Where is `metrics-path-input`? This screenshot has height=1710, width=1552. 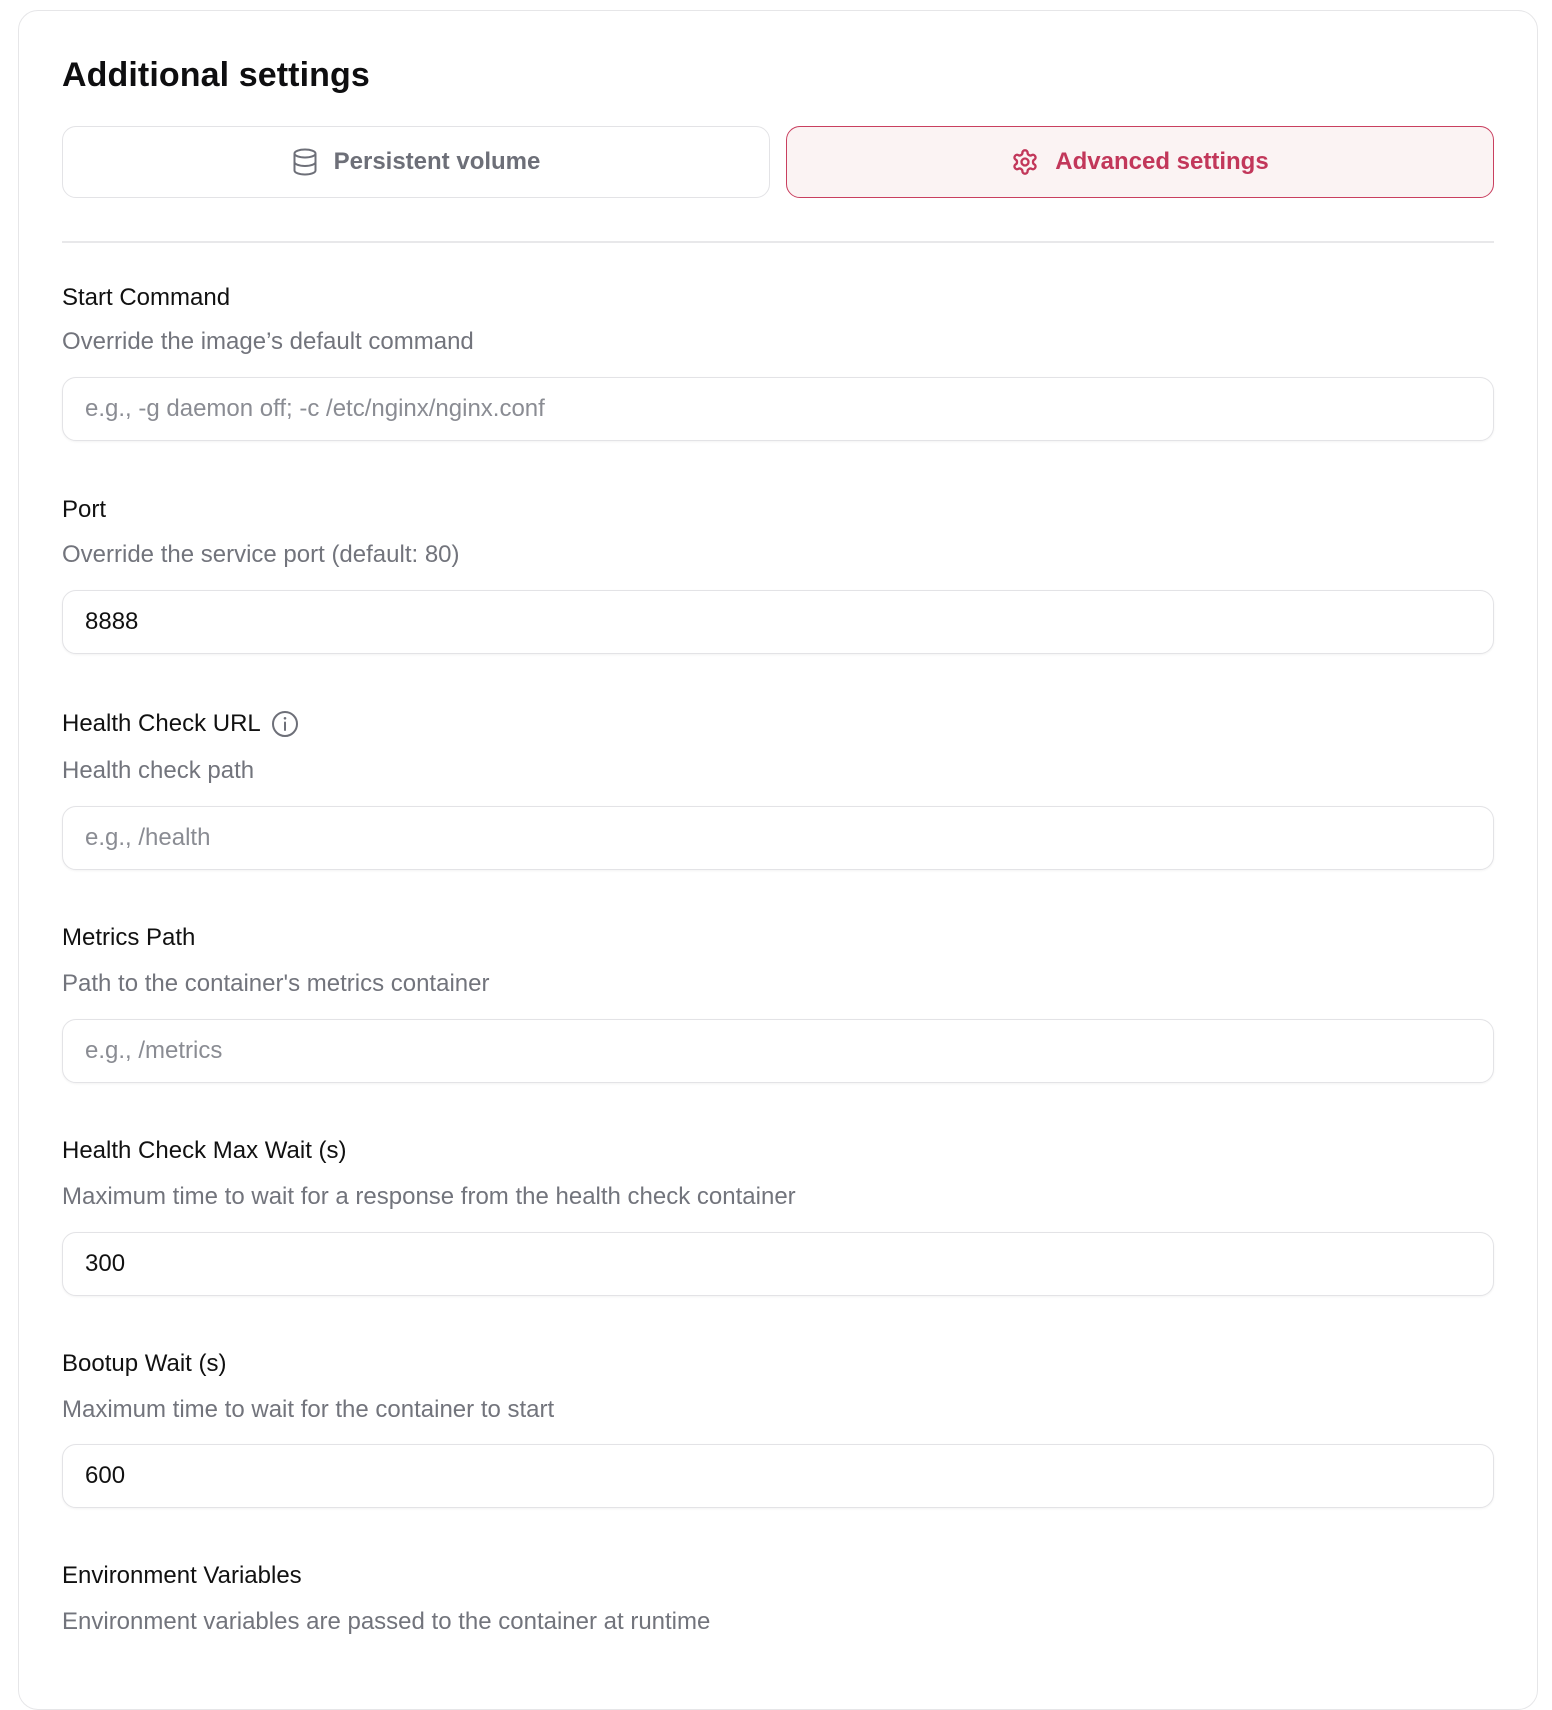
metrics-path-input is located at coordinates (778, 1051).